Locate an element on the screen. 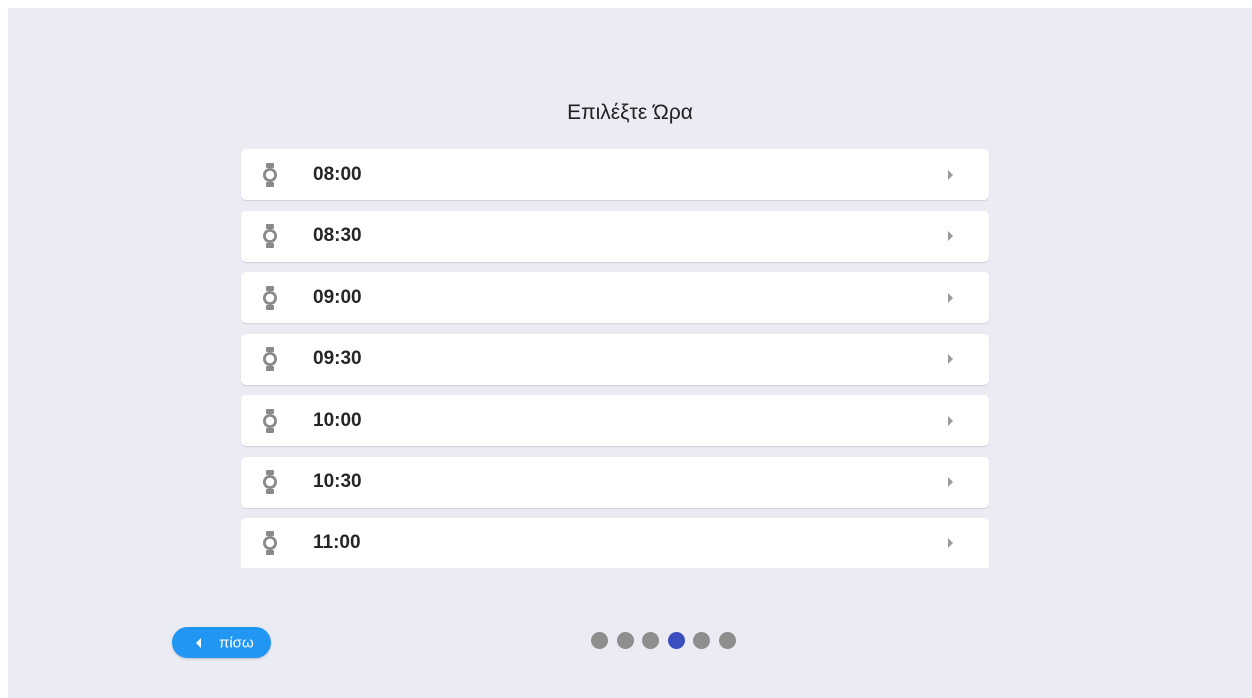  step-indicator is located at coordinates (663, 640).